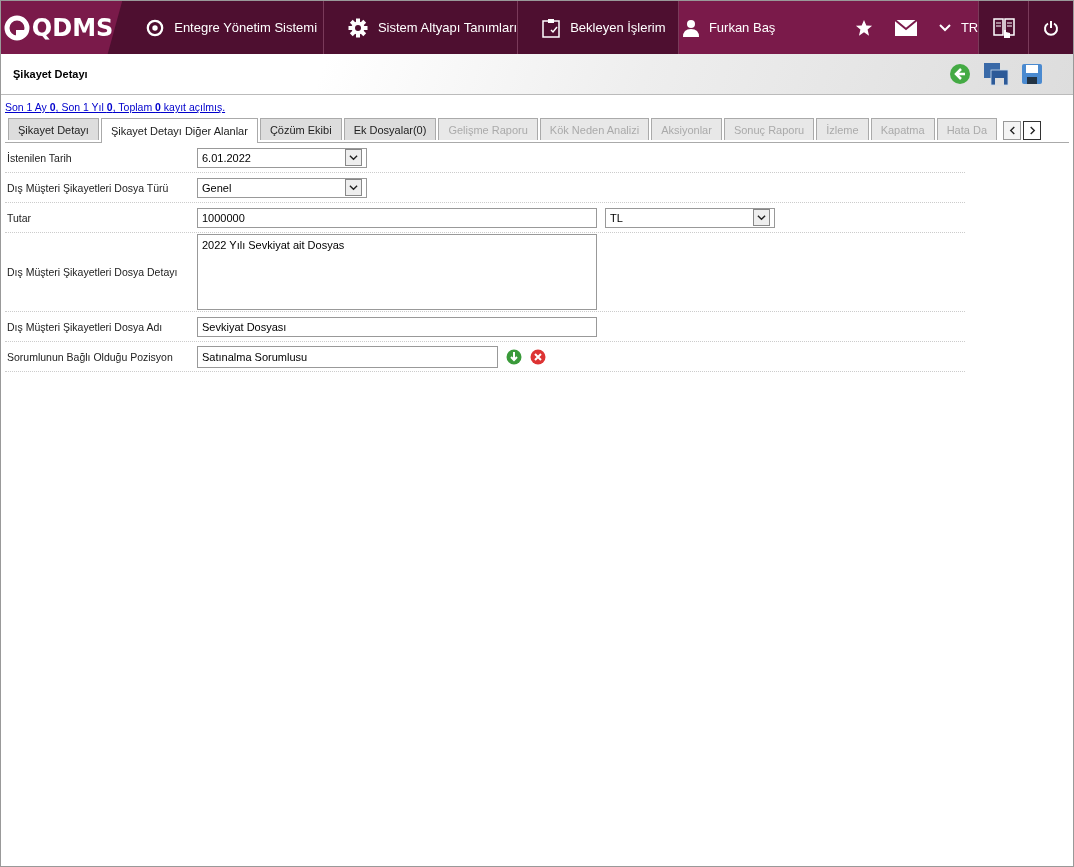 The image size is (1074, 867). Describe the element at coordinates (300, 129) in the screenshot. I see `tab: Çözüm Ekibi` at that location.